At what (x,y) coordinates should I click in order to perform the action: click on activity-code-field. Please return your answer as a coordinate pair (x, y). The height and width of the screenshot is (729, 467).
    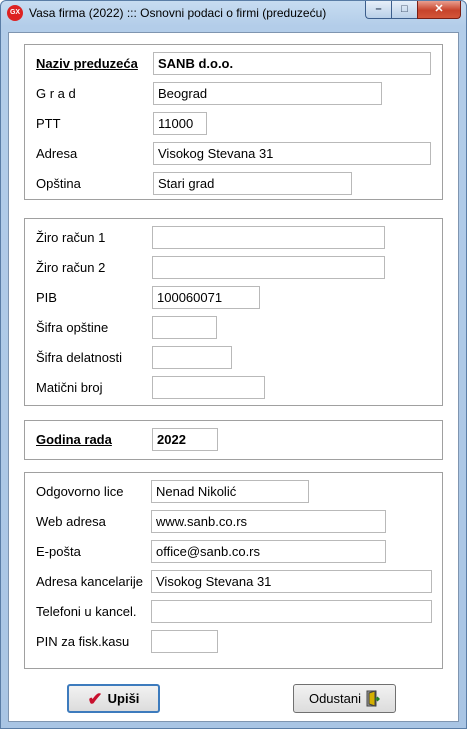
    Looking at the image, I should click on (192, 357).